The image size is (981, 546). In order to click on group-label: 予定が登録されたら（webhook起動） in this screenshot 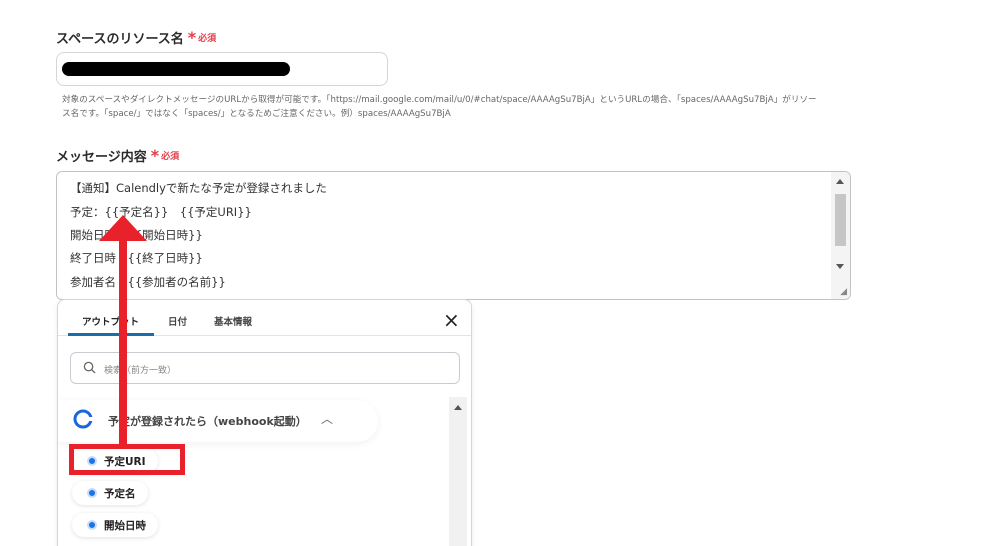, I will do `click(207, 421)`.